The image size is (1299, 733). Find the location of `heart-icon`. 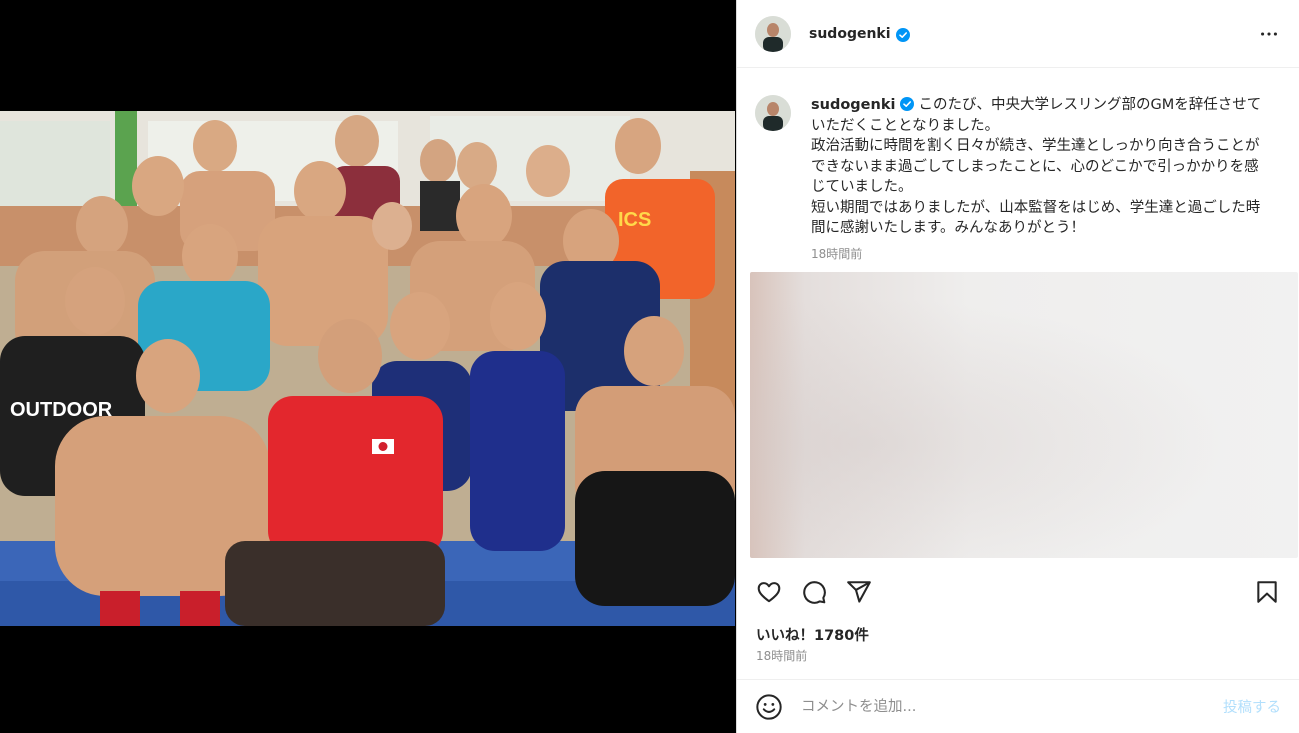

heart-icon is located at coordinates (769, 592).